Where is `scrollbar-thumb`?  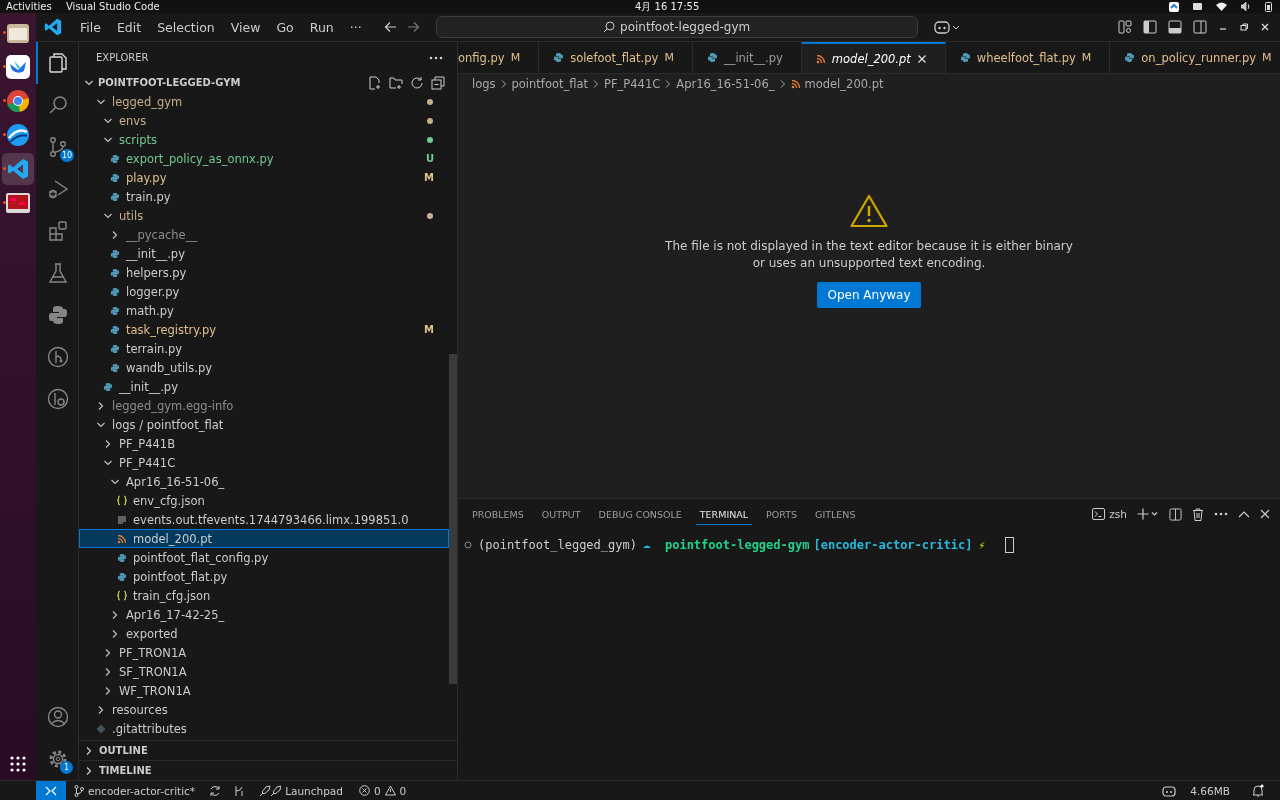
scrollbar-thumb is located at coordinates (453, 519).